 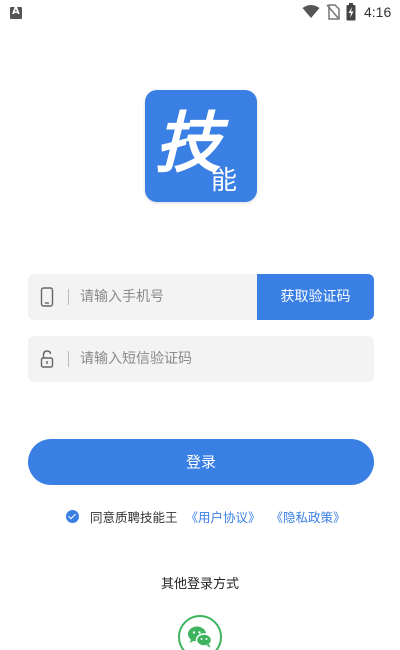 What do you see at coordinates (315, 297) in the screenshot?
I see `get-code-button: 获取验证码` at bounding box center [315, 297].